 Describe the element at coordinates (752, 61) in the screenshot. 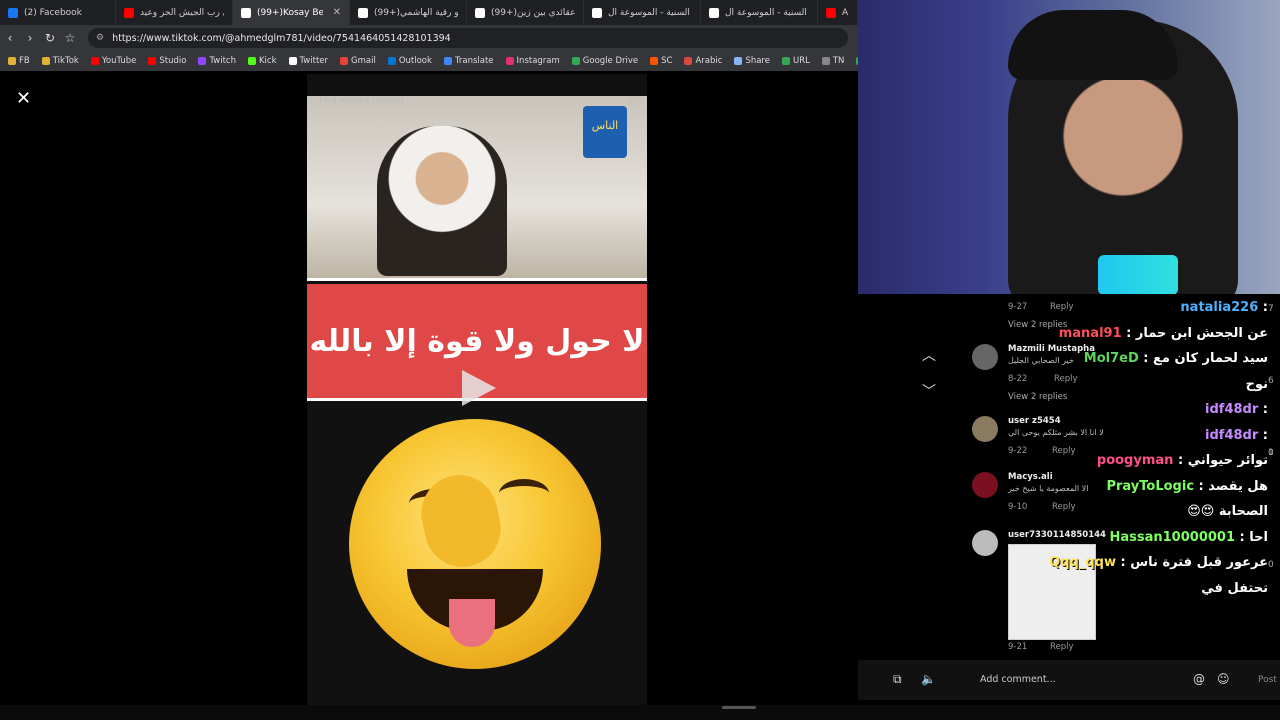

I see `bookmark-item: Share` at that location.